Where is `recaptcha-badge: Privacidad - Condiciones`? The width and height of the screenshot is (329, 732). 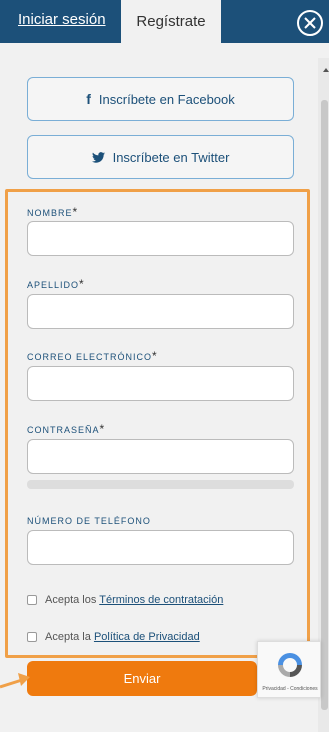 recaptcha-badge: Privacidad - Condiciones is located at coordinates (289, 669).